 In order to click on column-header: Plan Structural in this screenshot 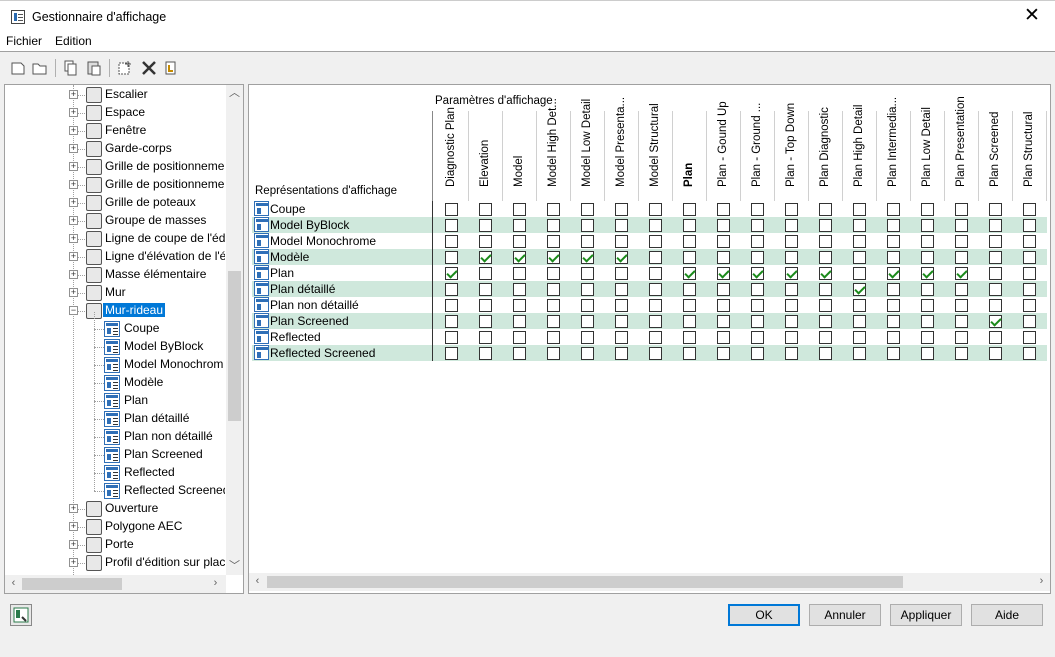, I will do `click(1030, 144)`.